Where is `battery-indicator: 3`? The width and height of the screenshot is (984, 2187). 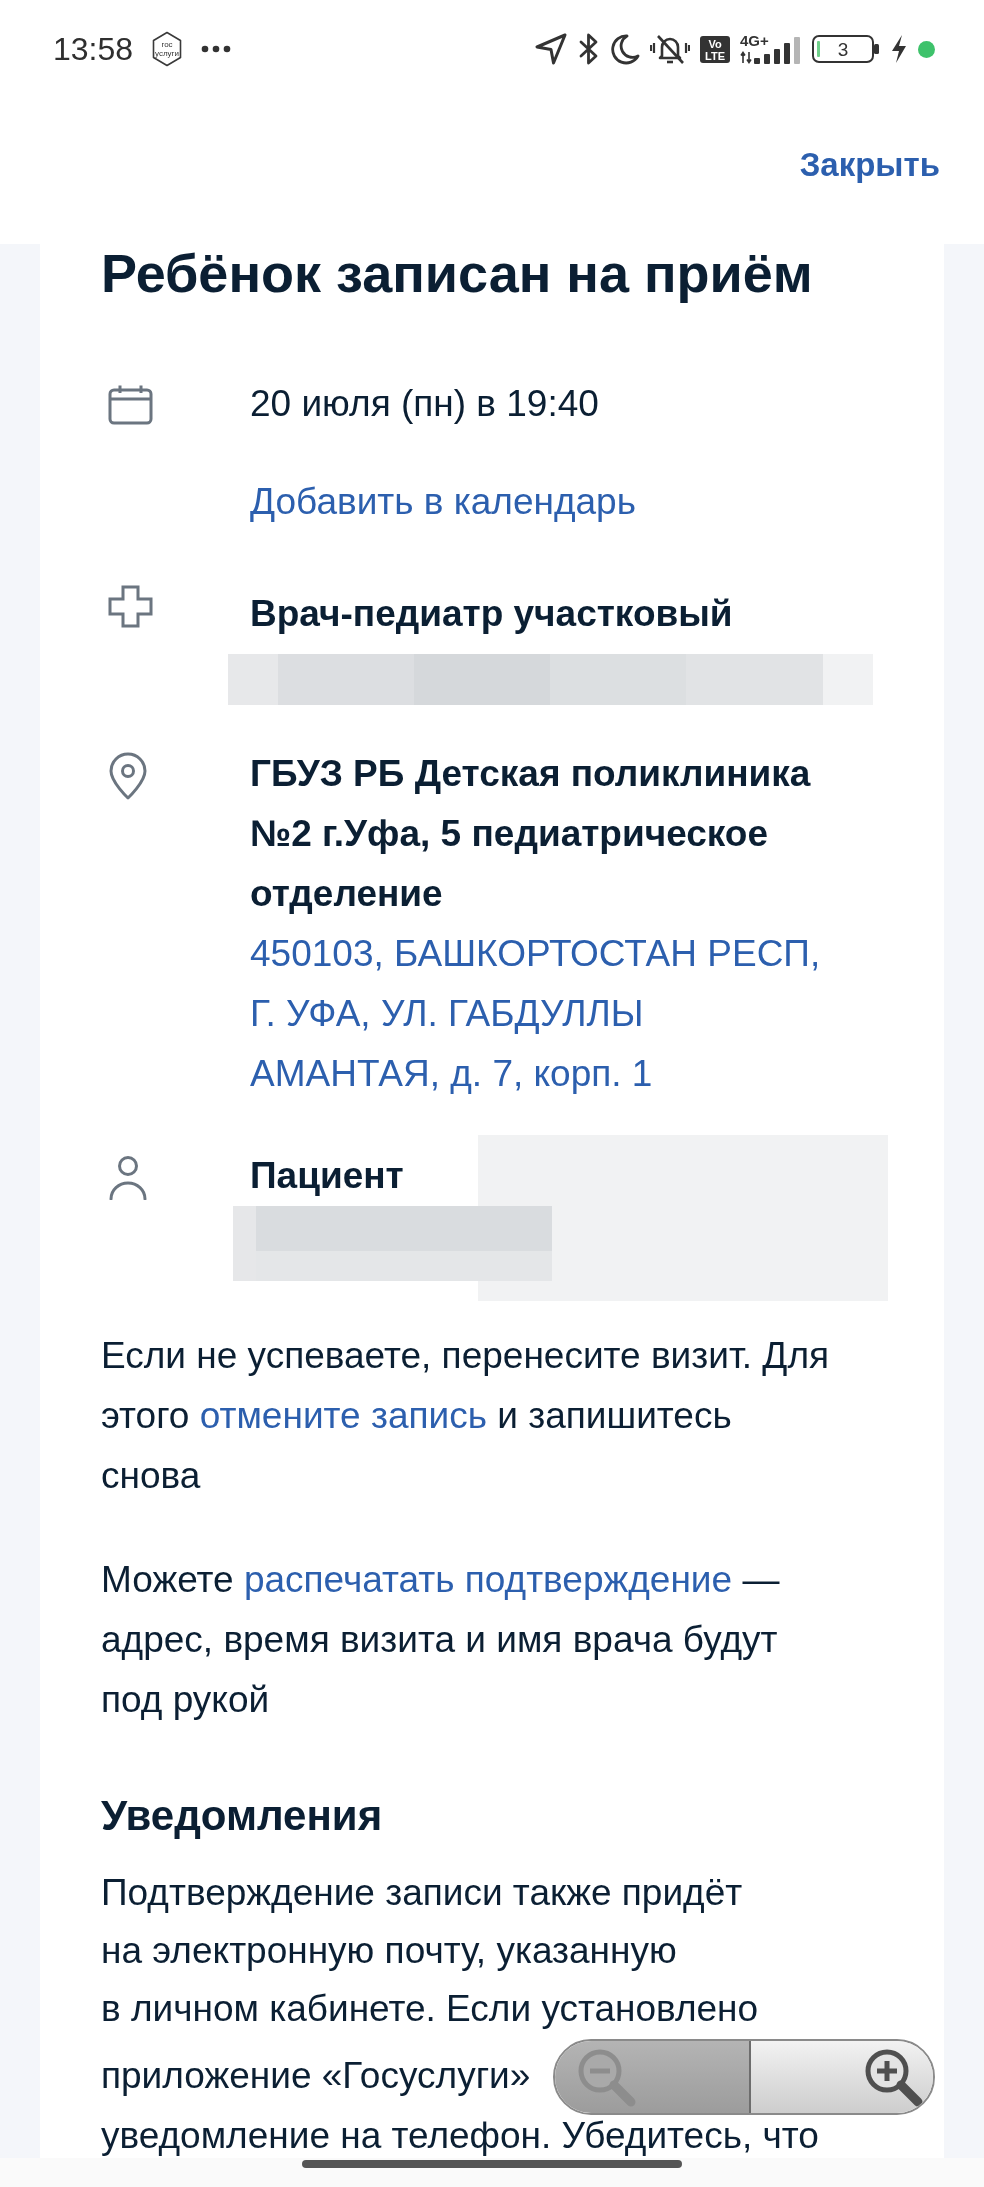 battery-indicator: 3 is located at coordinates (846, 49).